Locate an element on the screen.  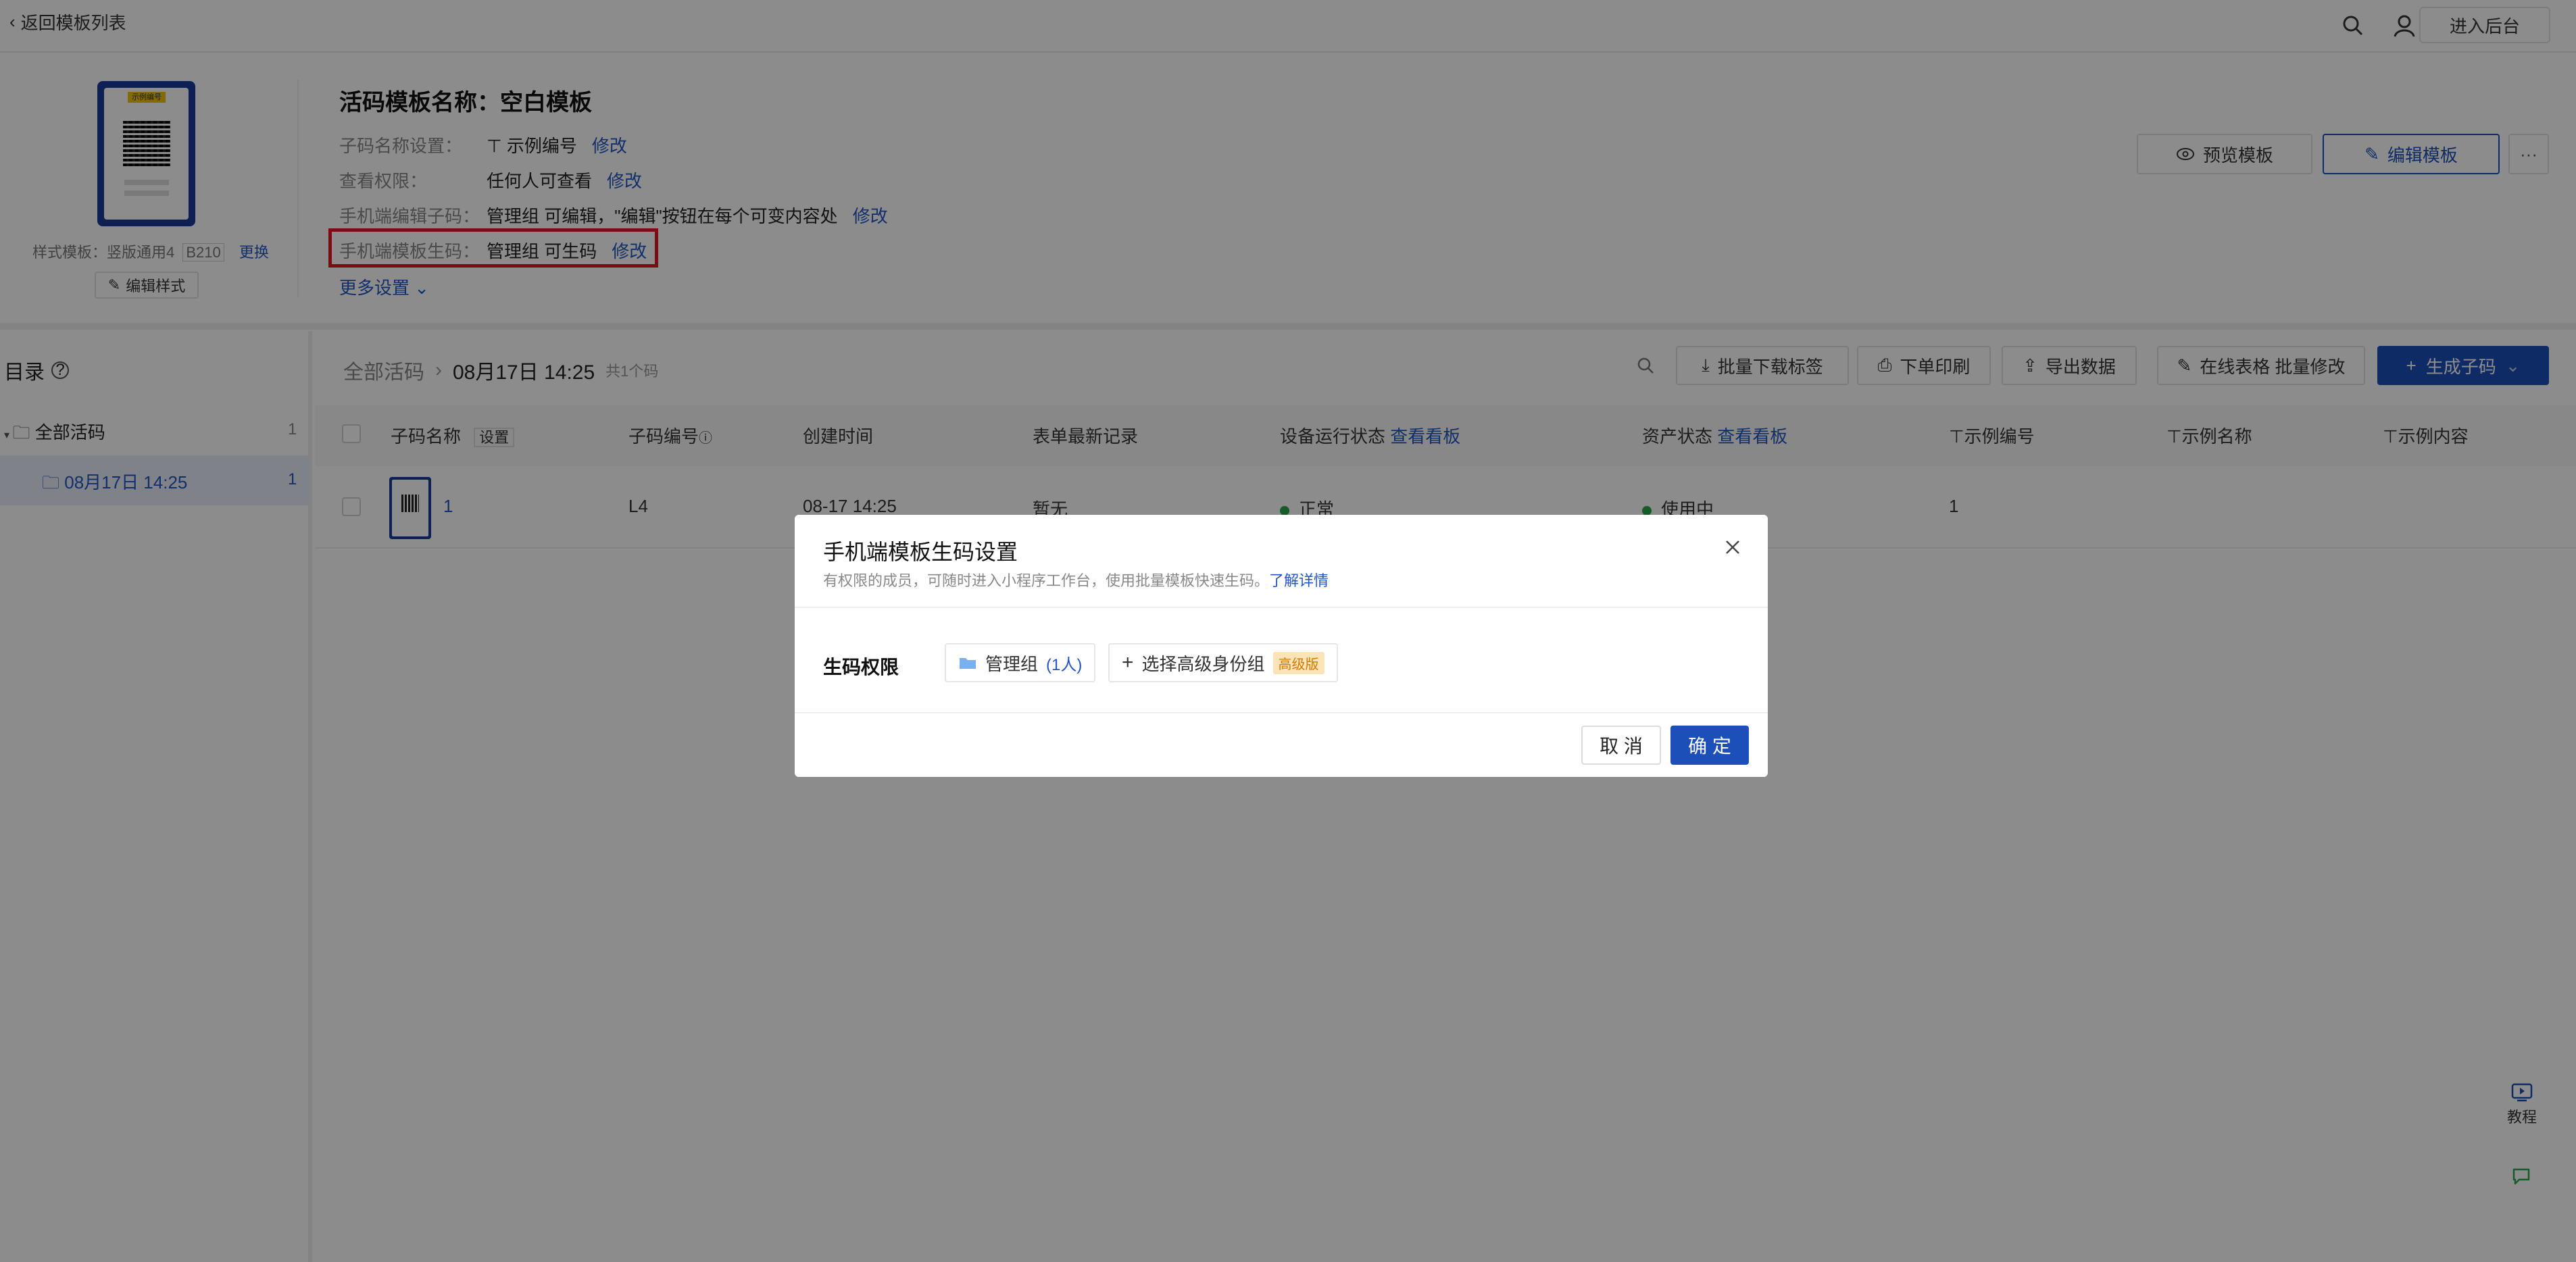
confirm-button: 确 定 is located at coordinates (1710, 745).